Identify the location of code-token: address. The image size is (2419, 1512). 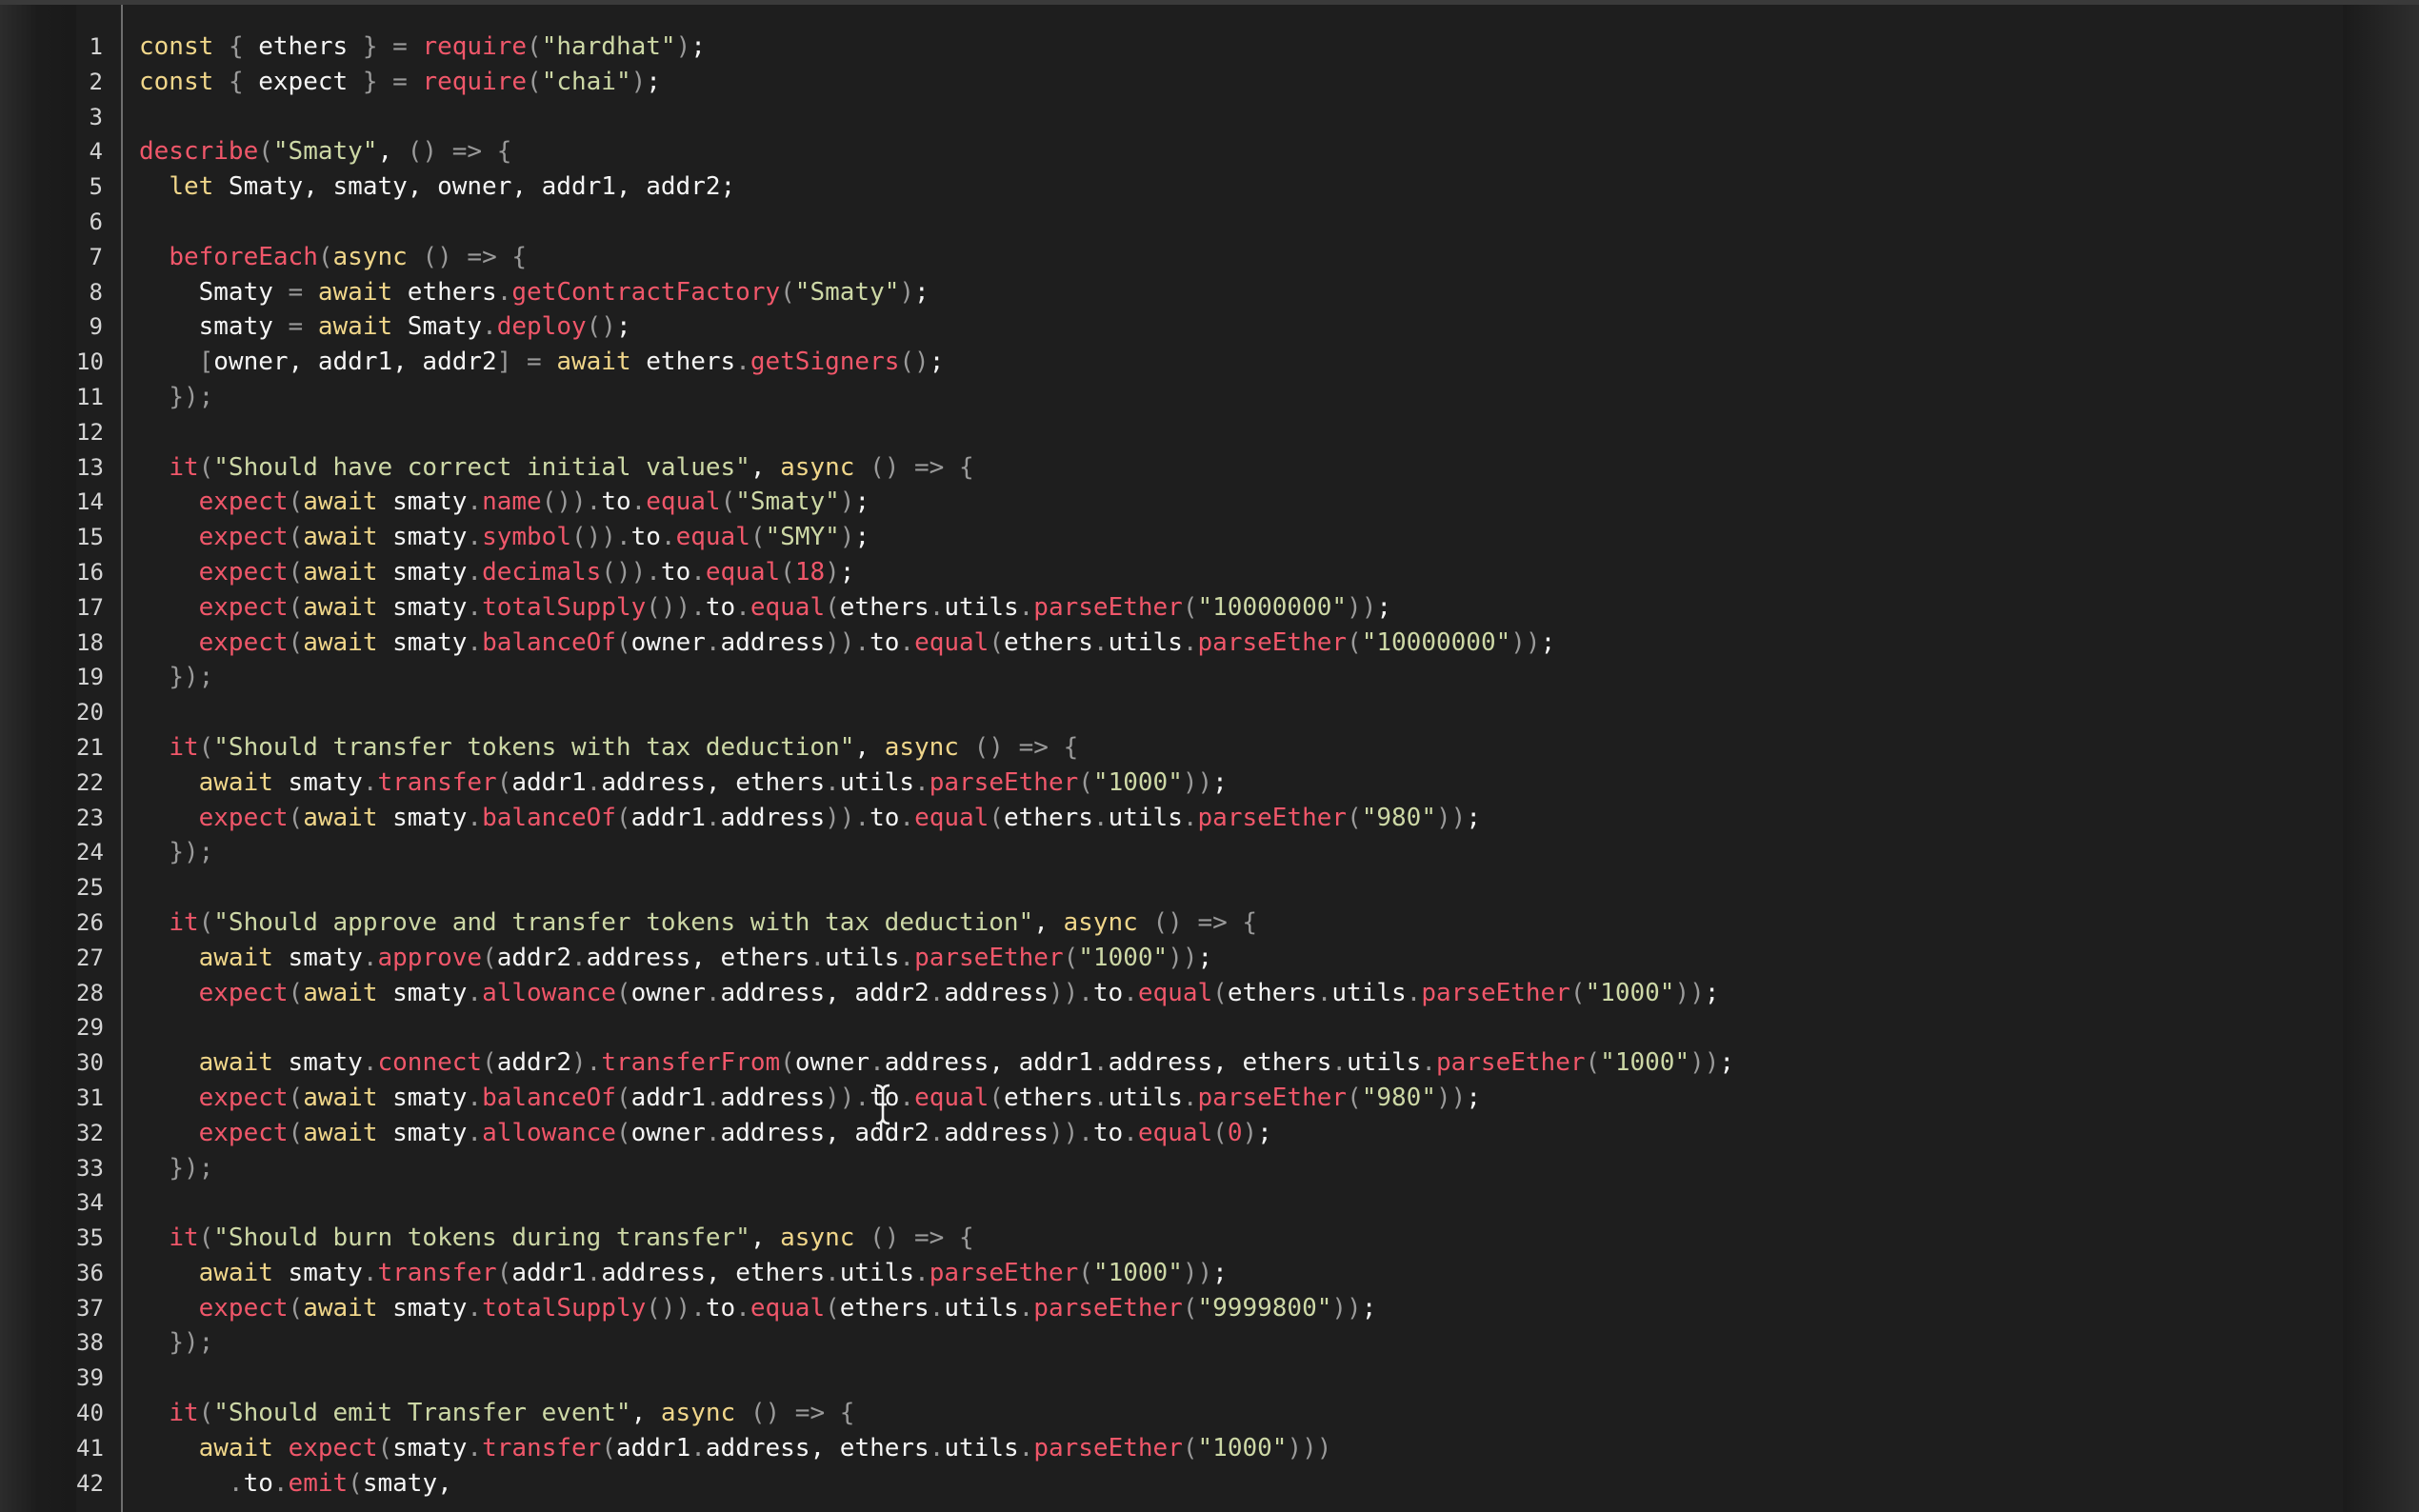
(996, 1132).